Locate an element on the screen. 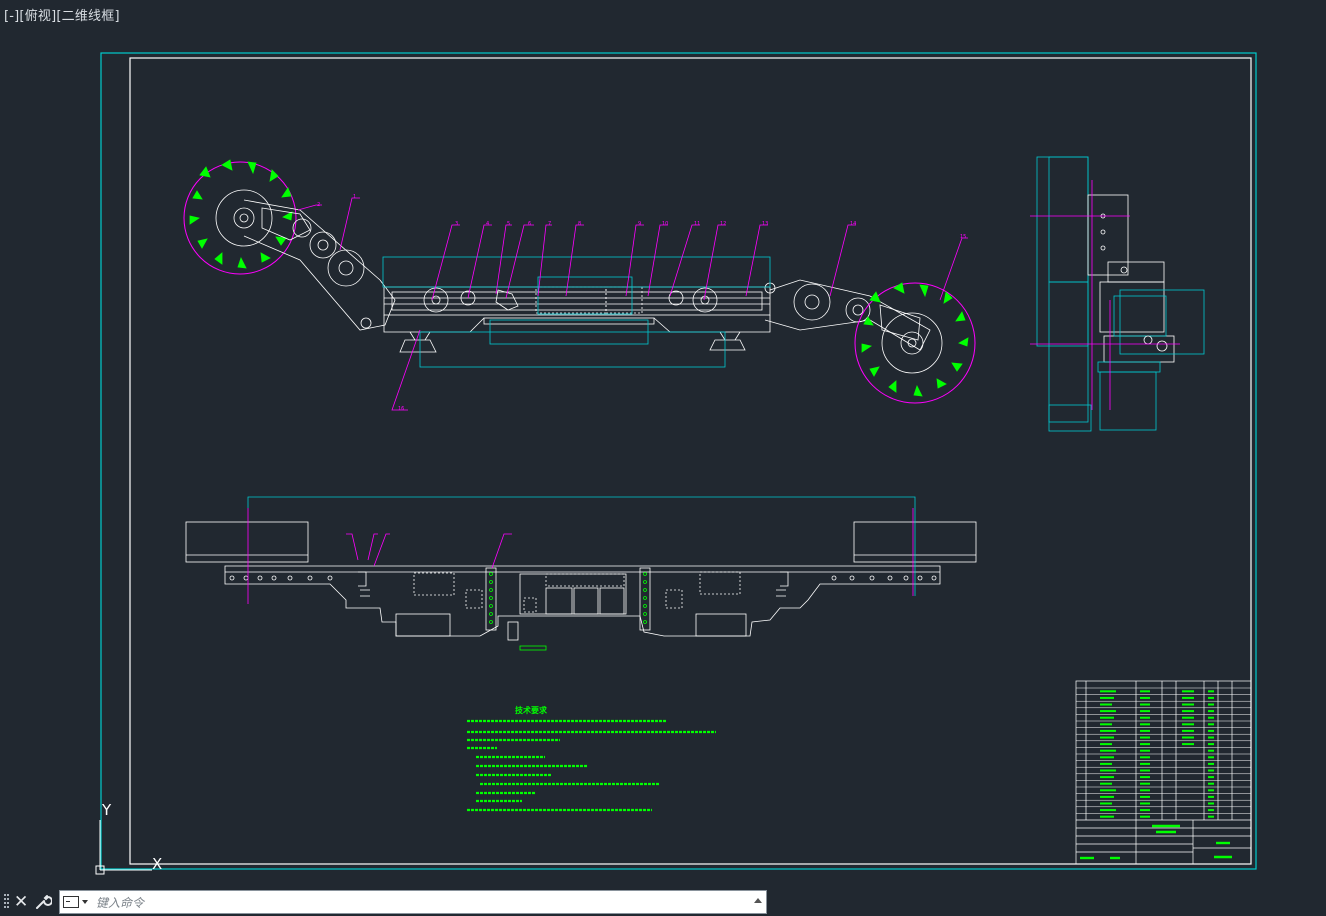 This screenshot has width=1326, height=916. svg-text: 11 is located at coordinates (697, 224).